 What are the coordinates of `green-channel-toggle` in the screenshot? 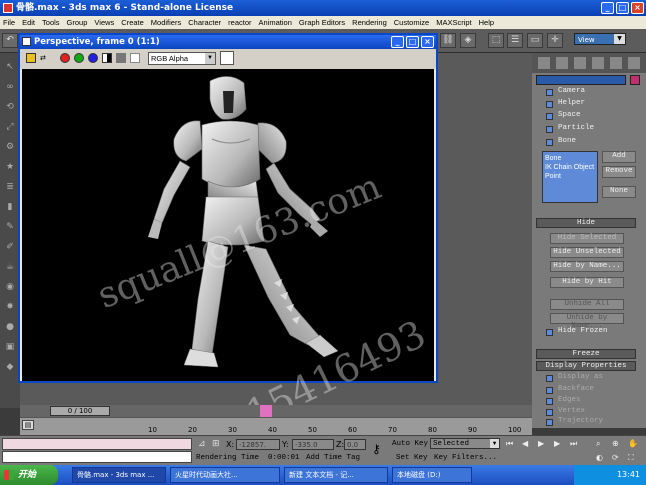 It's located at (79, 58).